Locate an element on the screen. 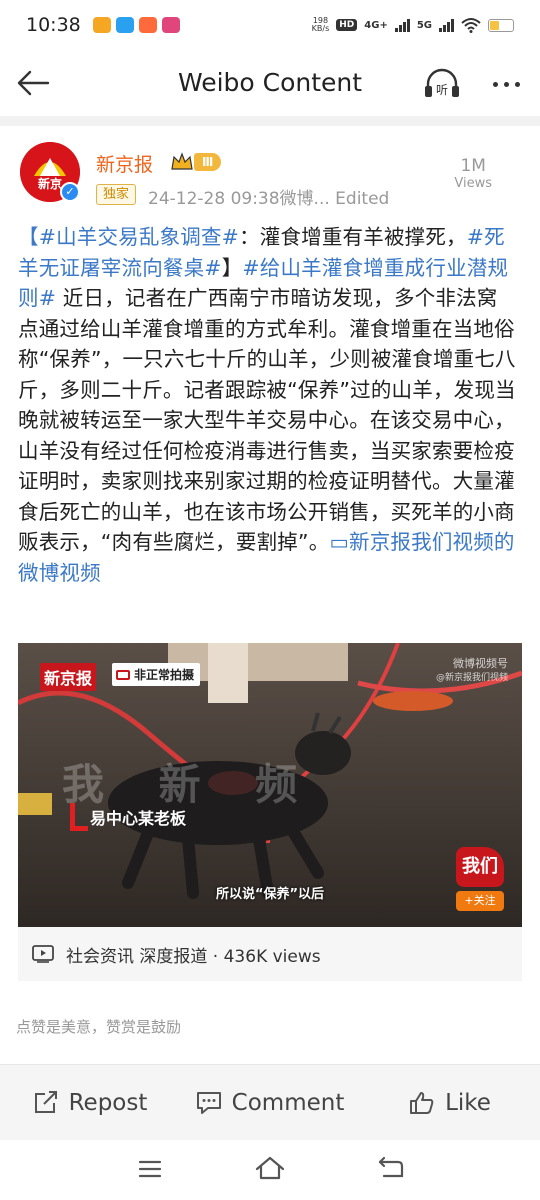  signal-4g-icon is located at coordinates (402, 25).